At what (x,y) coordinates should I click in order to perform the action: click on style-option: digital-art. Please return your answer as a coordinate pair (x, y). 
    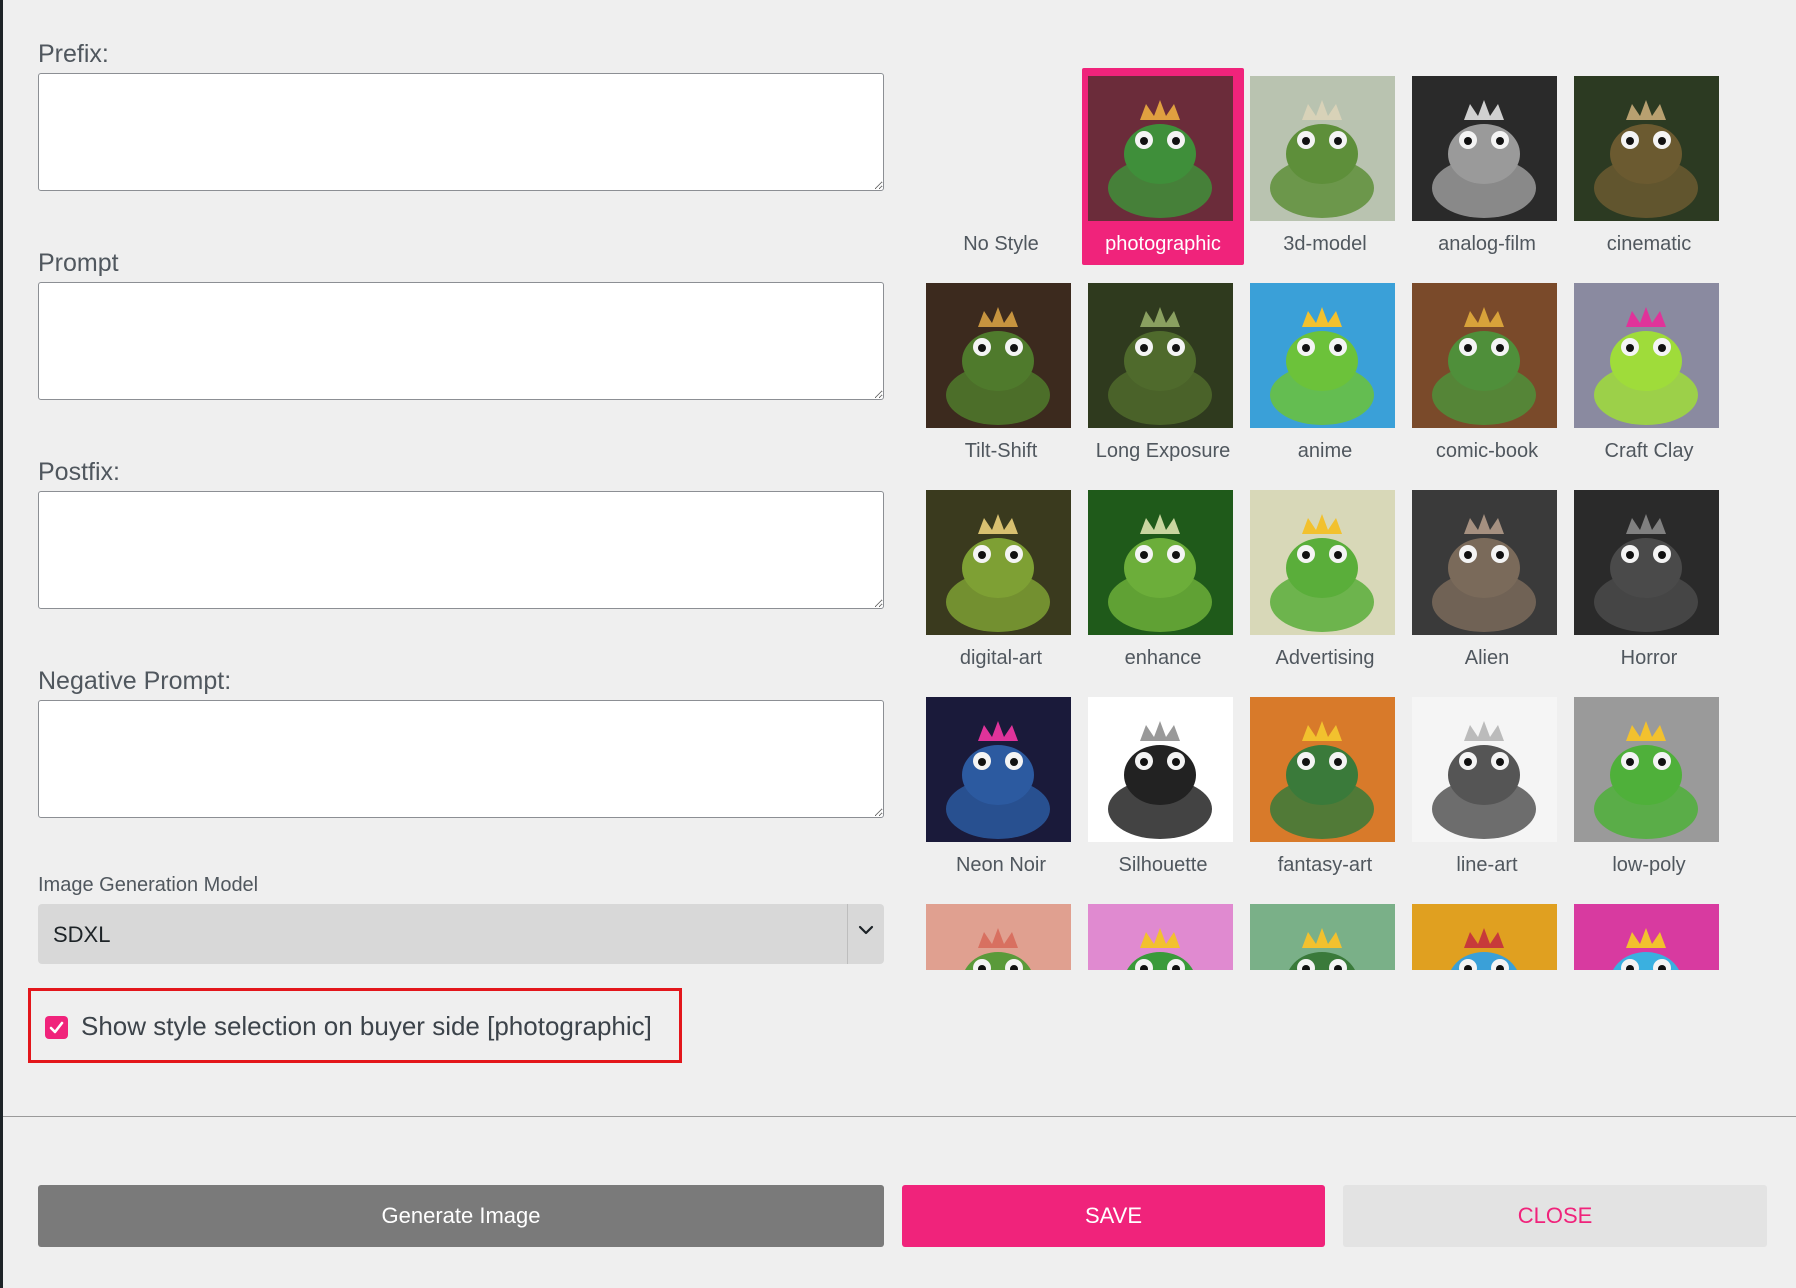
    Looking at the image, I should click on (1001, 580).